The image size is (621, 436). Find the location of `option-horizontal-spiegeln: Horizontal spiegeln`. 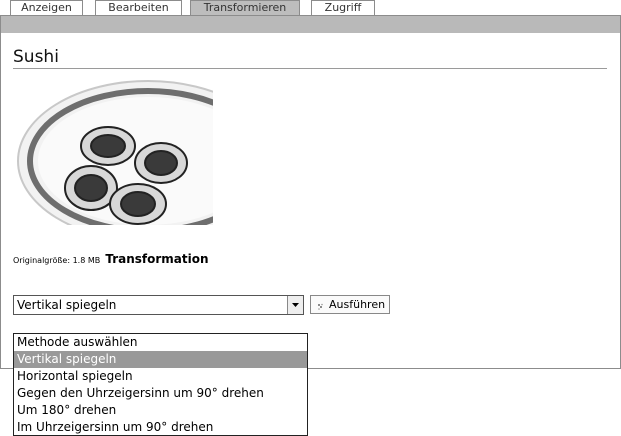

option-horizontal-spiegeln: Horizontal spiegeln is located at coordinates (160, 376).